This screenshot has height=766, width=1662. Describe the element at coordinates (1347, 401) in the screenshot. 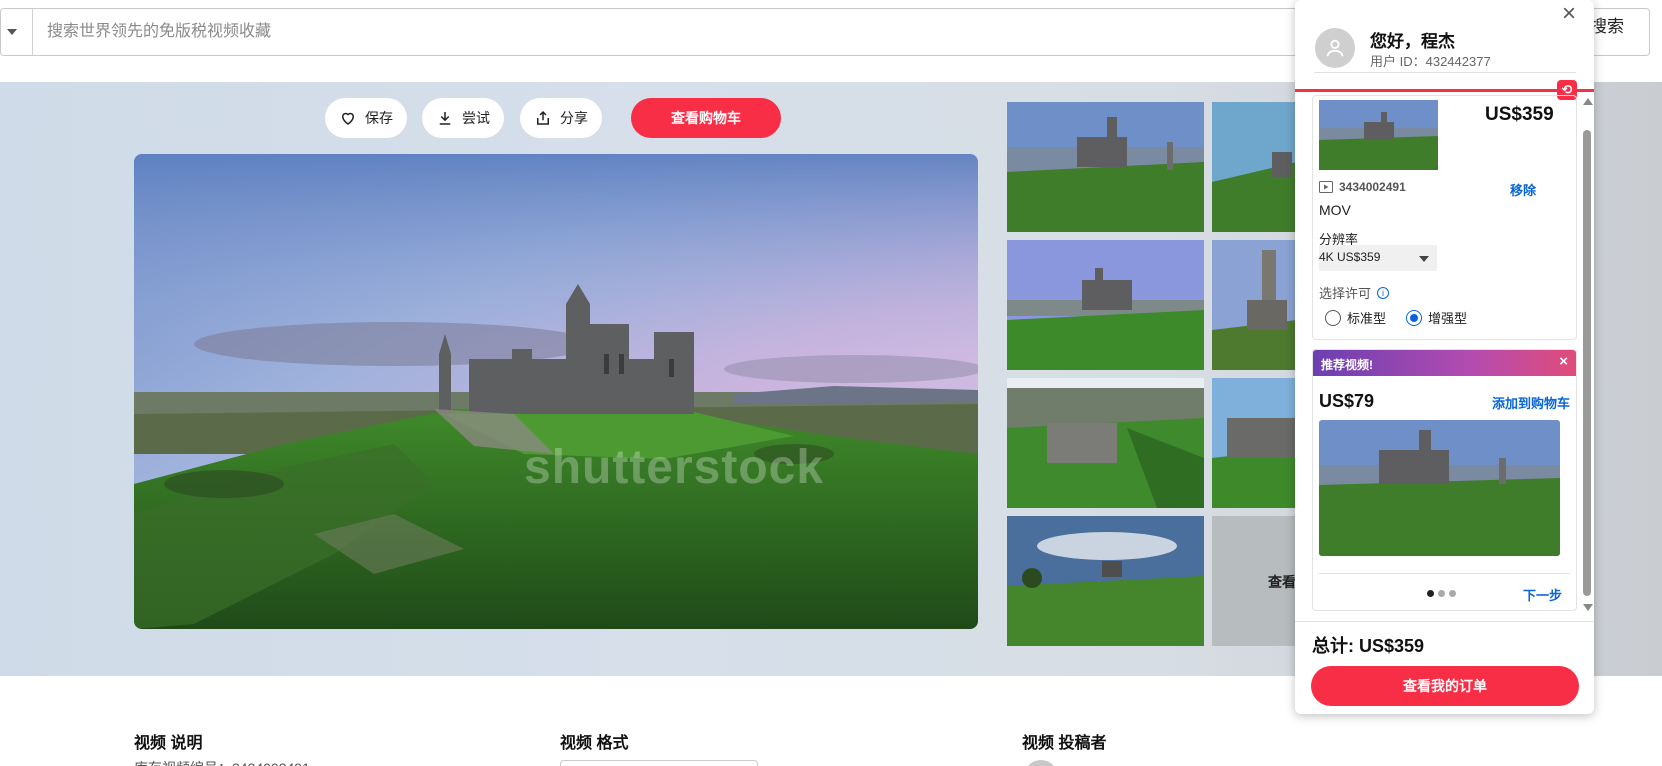

I see `recommendation-price: US$79` at that location.